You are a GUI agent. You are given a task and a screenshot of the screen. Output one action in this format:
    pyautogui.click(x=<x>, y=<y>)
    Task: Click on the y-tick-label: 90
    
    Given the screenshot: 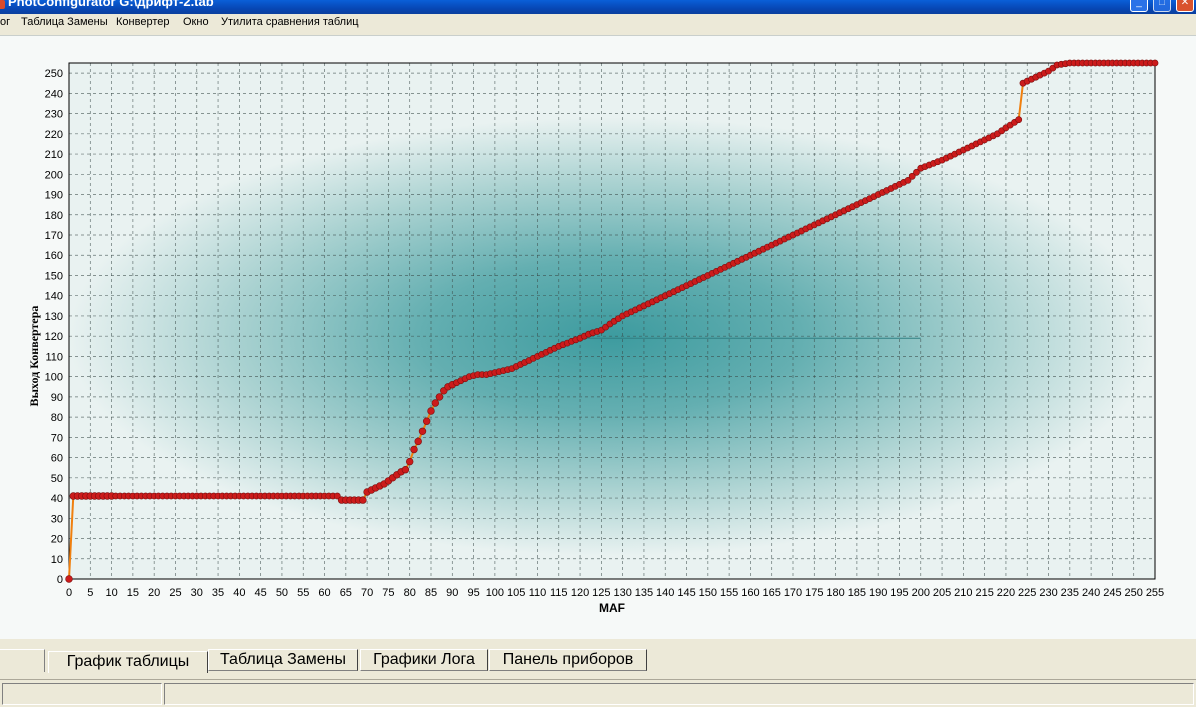 What is the action you would take?
    pyautogui.click(x=57, y=398)
    